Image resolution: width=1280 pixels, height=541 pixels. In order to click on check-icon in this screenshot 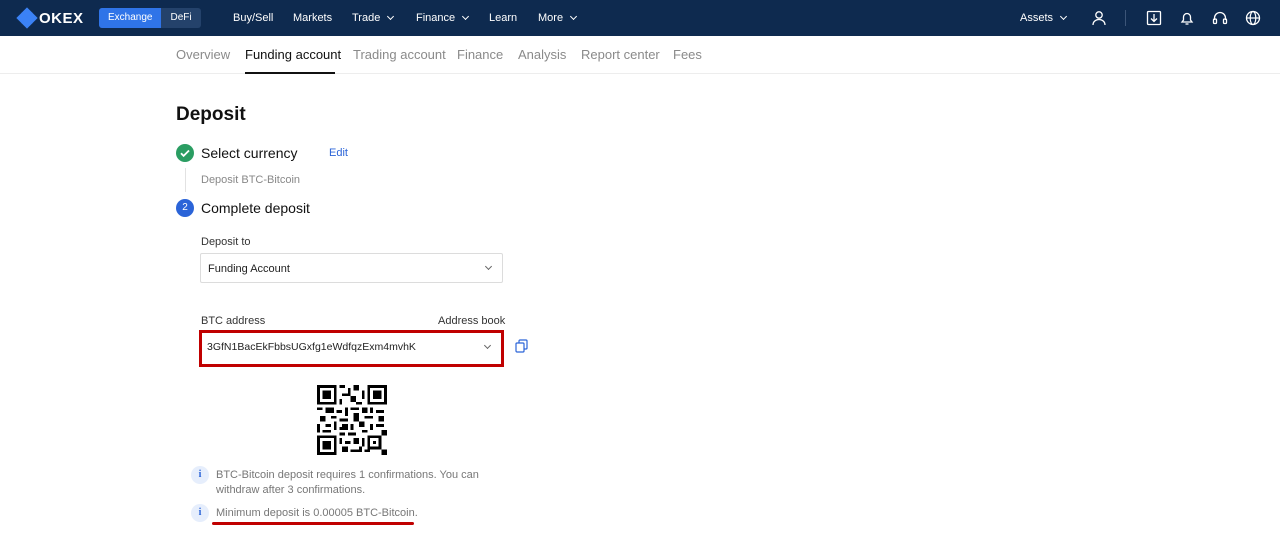, I will do `click(185, 153)`.